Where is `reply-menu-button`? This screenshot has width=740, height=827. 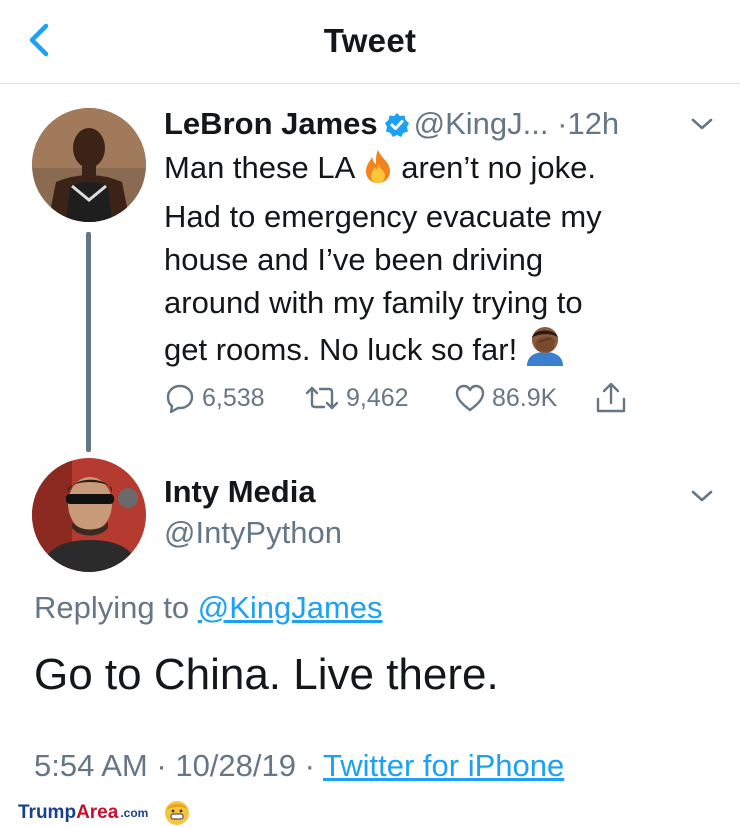 reply-menu-button is located at coordinates (702, 496).